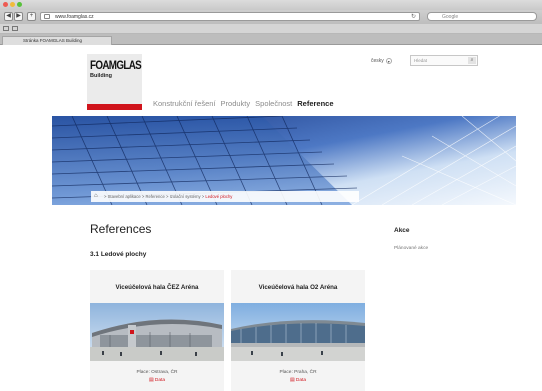  What do you see at coordinates (219, 196) in the screenshot?
I see `breadcrumb-current: Ledové plochy` at bounding box center [219, 196].